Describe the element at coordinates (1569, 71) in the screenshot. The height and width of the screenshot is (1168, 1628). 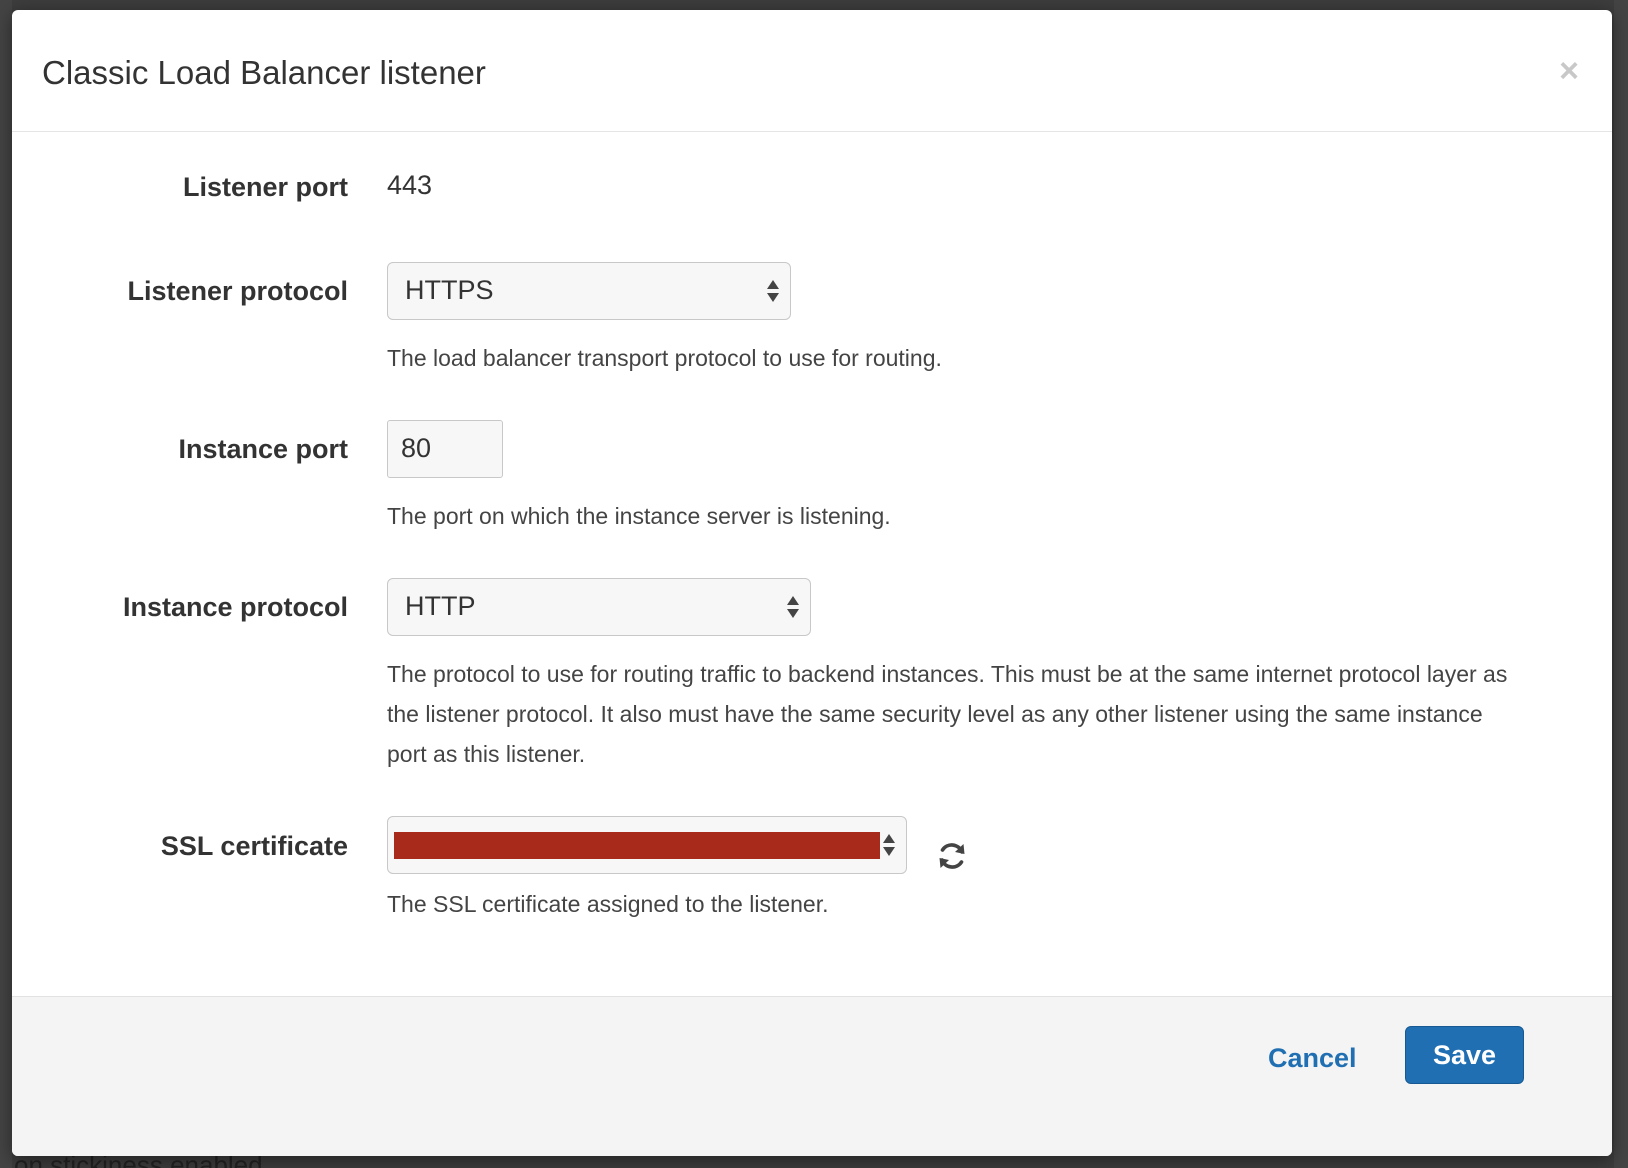
I see `close-icon: ×` at that location.